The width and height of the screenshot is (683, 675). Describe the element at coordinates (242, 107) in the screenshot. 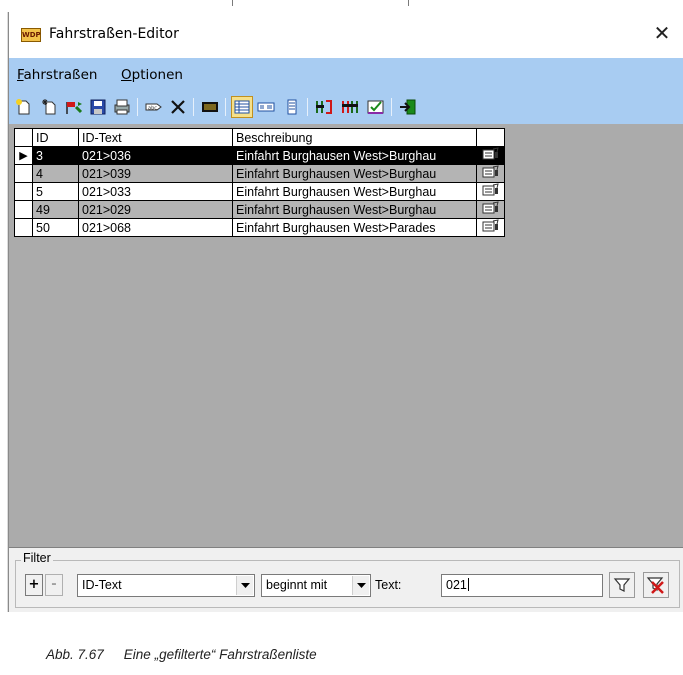

I see `table-view-icon` at that location.